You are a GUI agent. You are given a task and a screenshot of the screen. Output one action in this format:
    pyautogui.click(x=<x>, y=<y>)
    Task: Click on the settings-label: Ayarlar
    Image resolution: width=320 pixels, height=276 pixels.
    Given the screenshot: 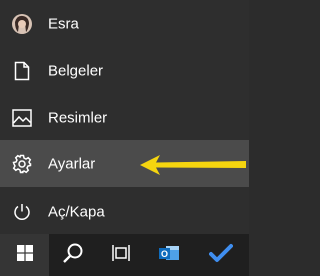 What is the action you would take?
    pyautogui.click(x=72, y=163)
    